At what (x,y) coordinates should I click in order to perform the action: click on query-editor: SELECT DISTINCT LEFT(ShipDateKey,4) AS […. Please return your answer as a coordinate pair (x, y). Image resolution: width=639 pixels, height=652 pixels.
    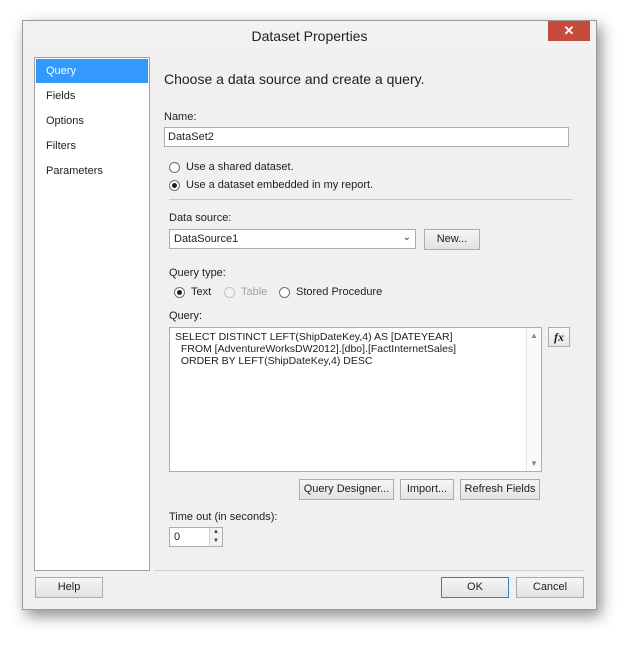
    Looking at the image, I should click on (355, 399).